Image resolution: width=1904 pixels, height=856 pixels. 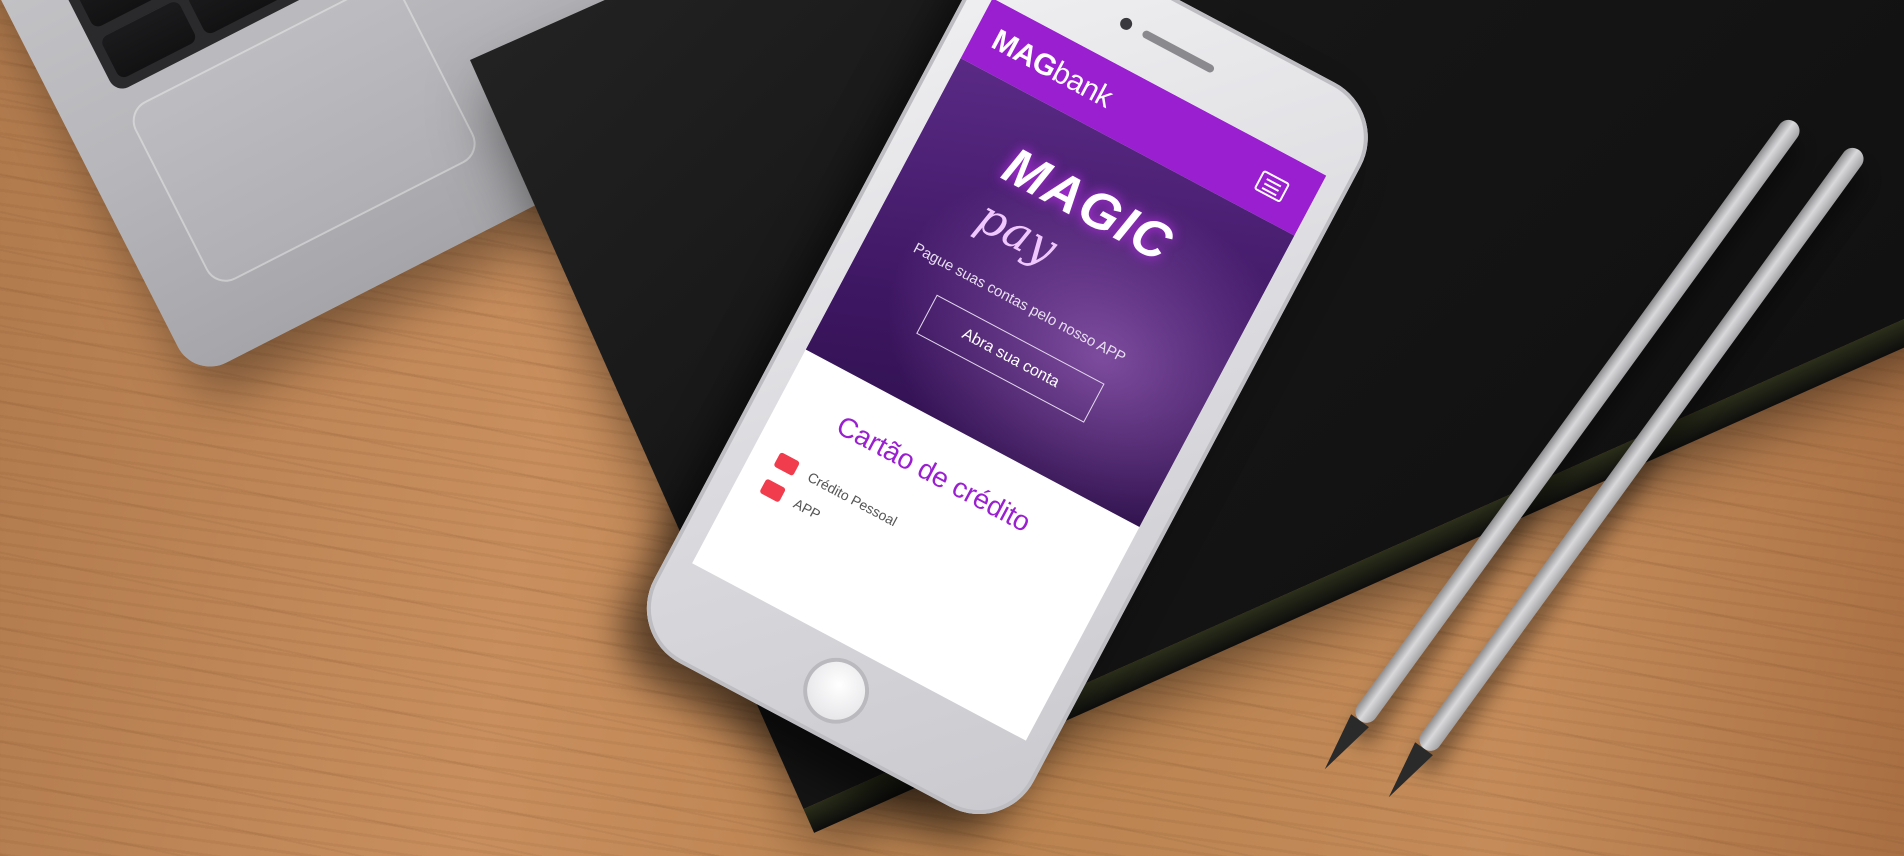 I want to click on card-icon, so click(x=787, y=464).